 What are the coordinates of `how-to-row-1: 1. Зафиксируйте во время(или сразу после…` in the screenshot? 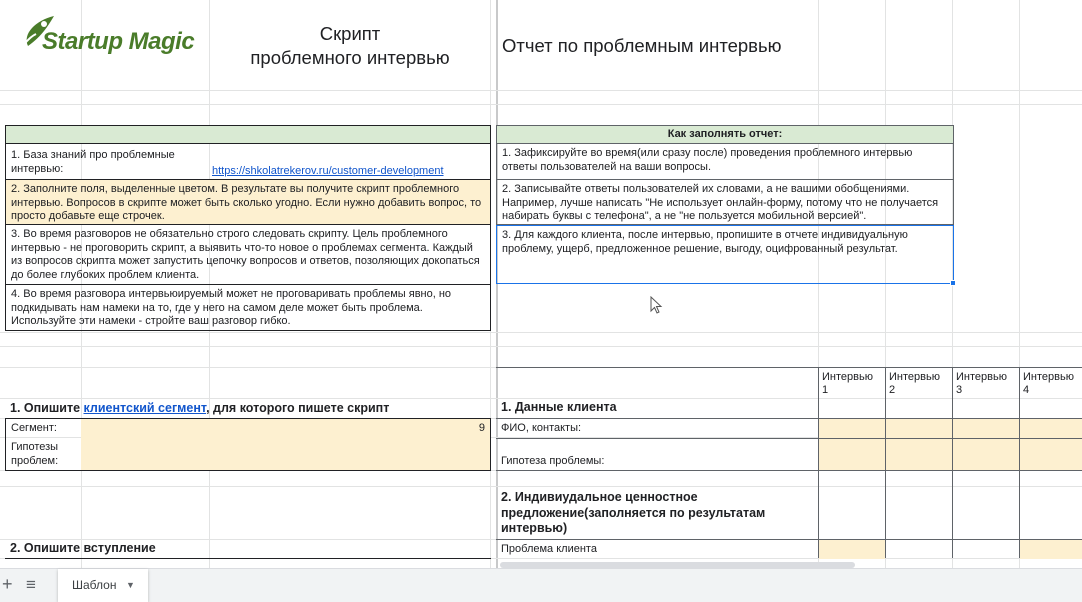 It's located at (725, 161).